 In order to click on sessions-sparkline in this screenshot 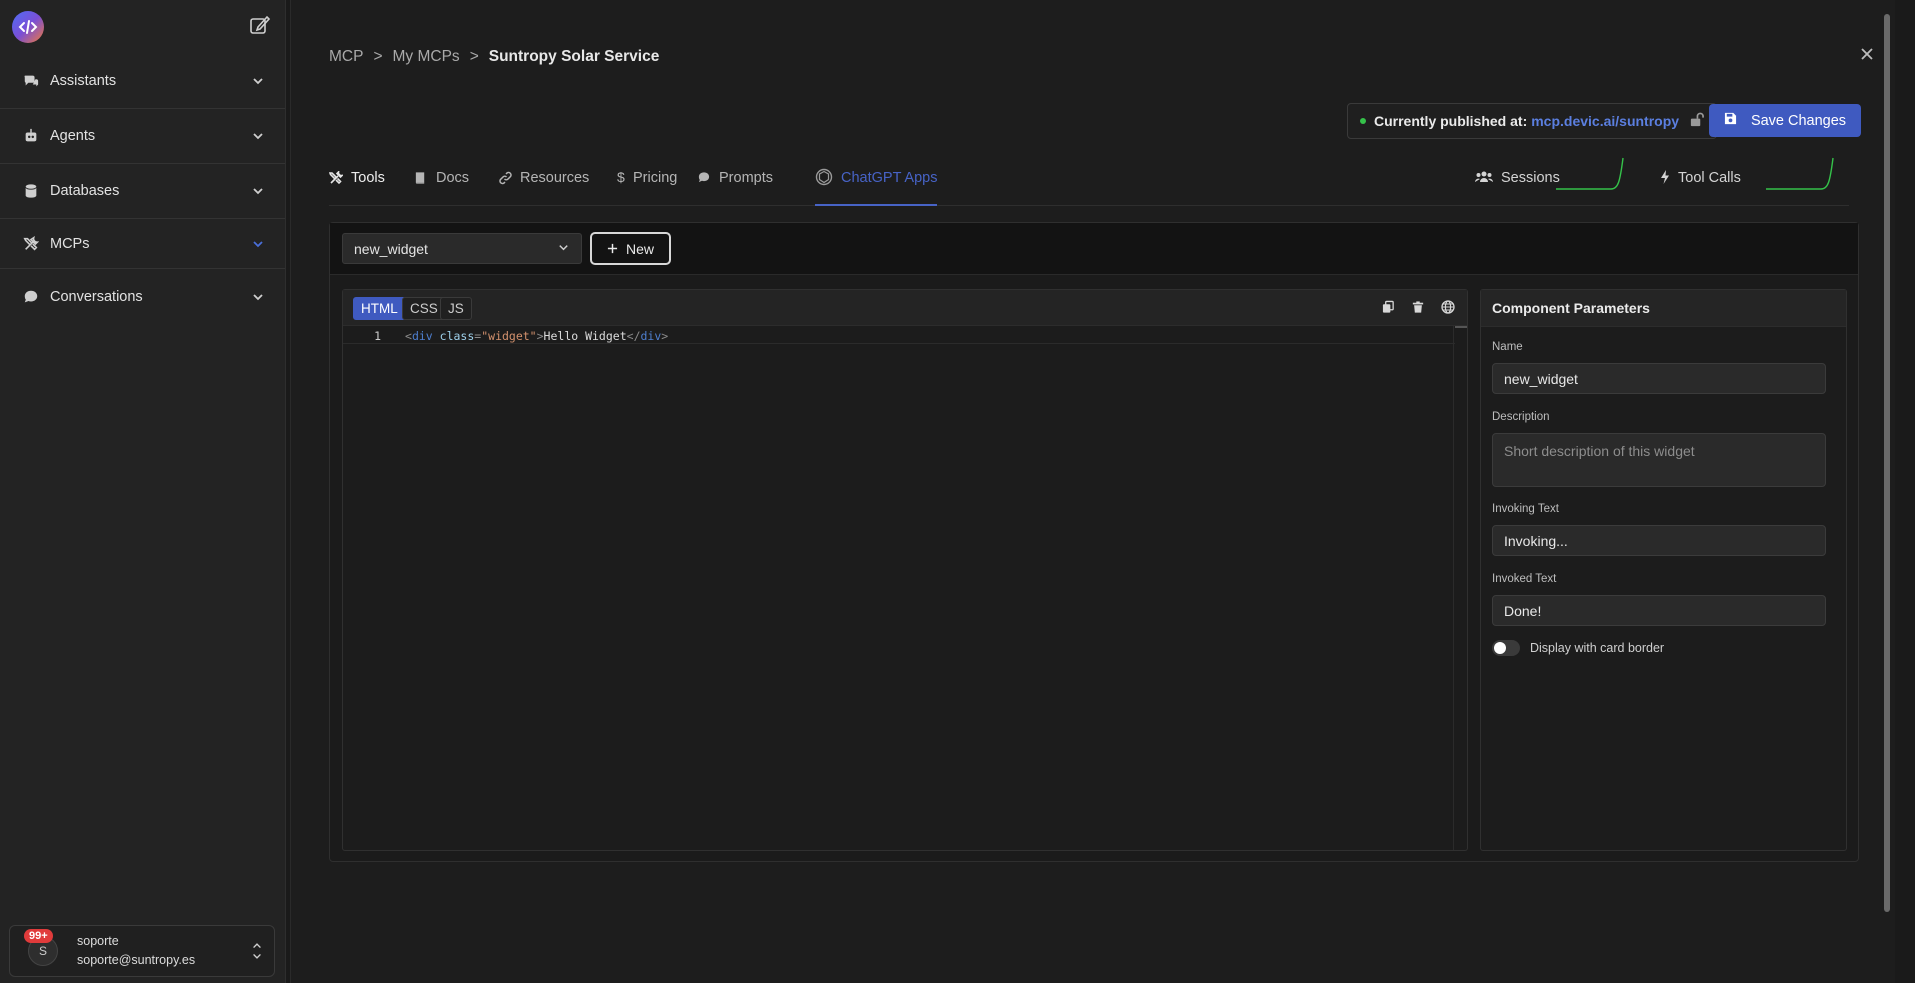, I will do `click(1590, 173)`.